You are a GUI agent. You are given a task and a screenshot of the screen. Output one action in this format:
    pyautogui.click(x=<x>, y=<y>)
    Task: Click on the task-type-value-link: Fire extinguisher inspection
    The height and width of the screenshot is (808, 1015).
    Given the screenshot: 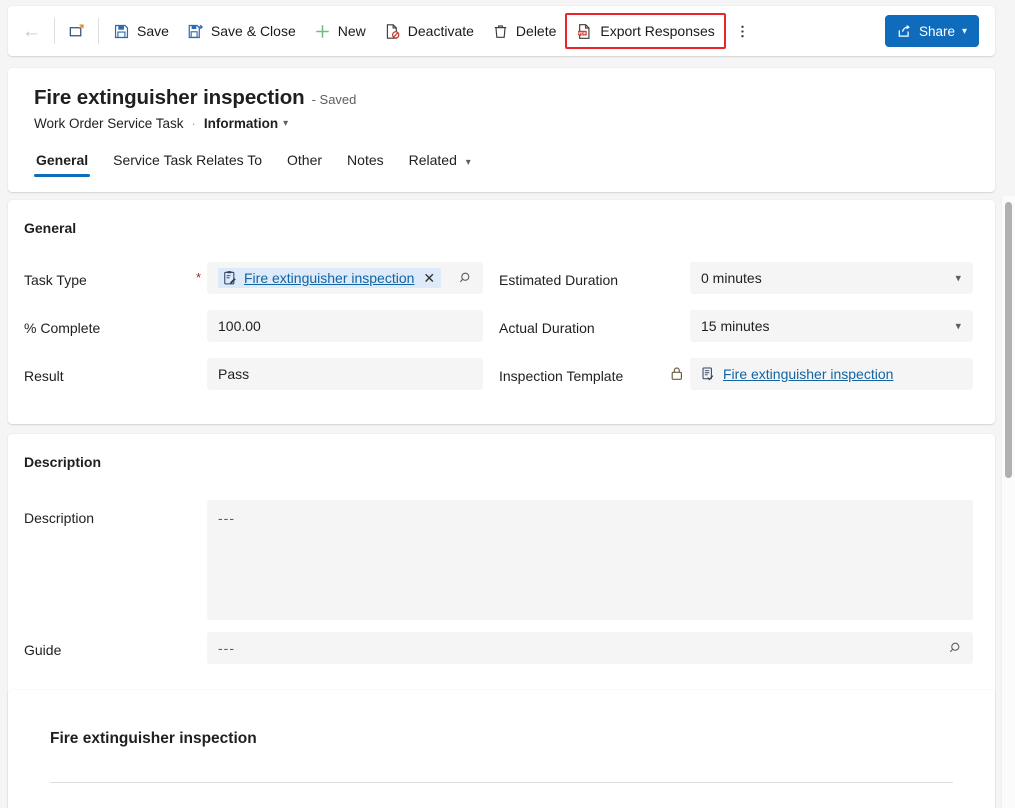 What is the action you would take?
    pyautogui.click(x=329, y=278)
    